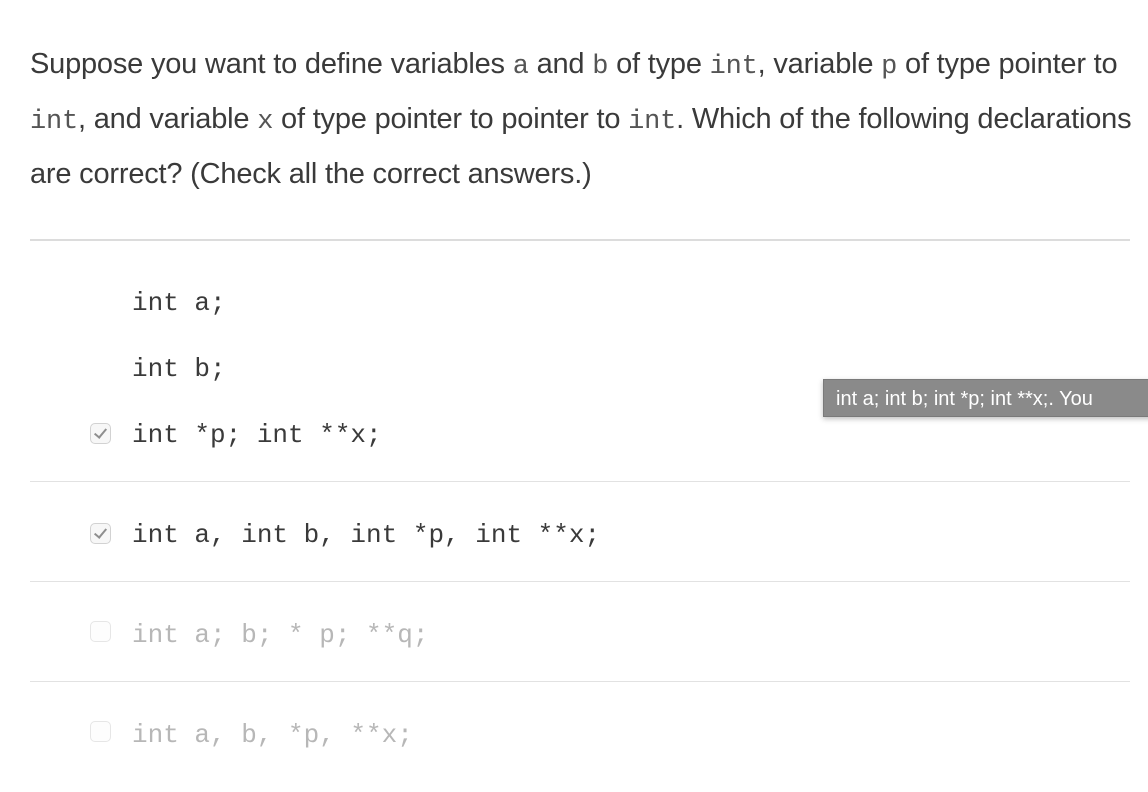  What do you see at coordinates (179, 303) in the screenshot?
I see `option-1-line-1: int a;` at bounding box center [179, 303].